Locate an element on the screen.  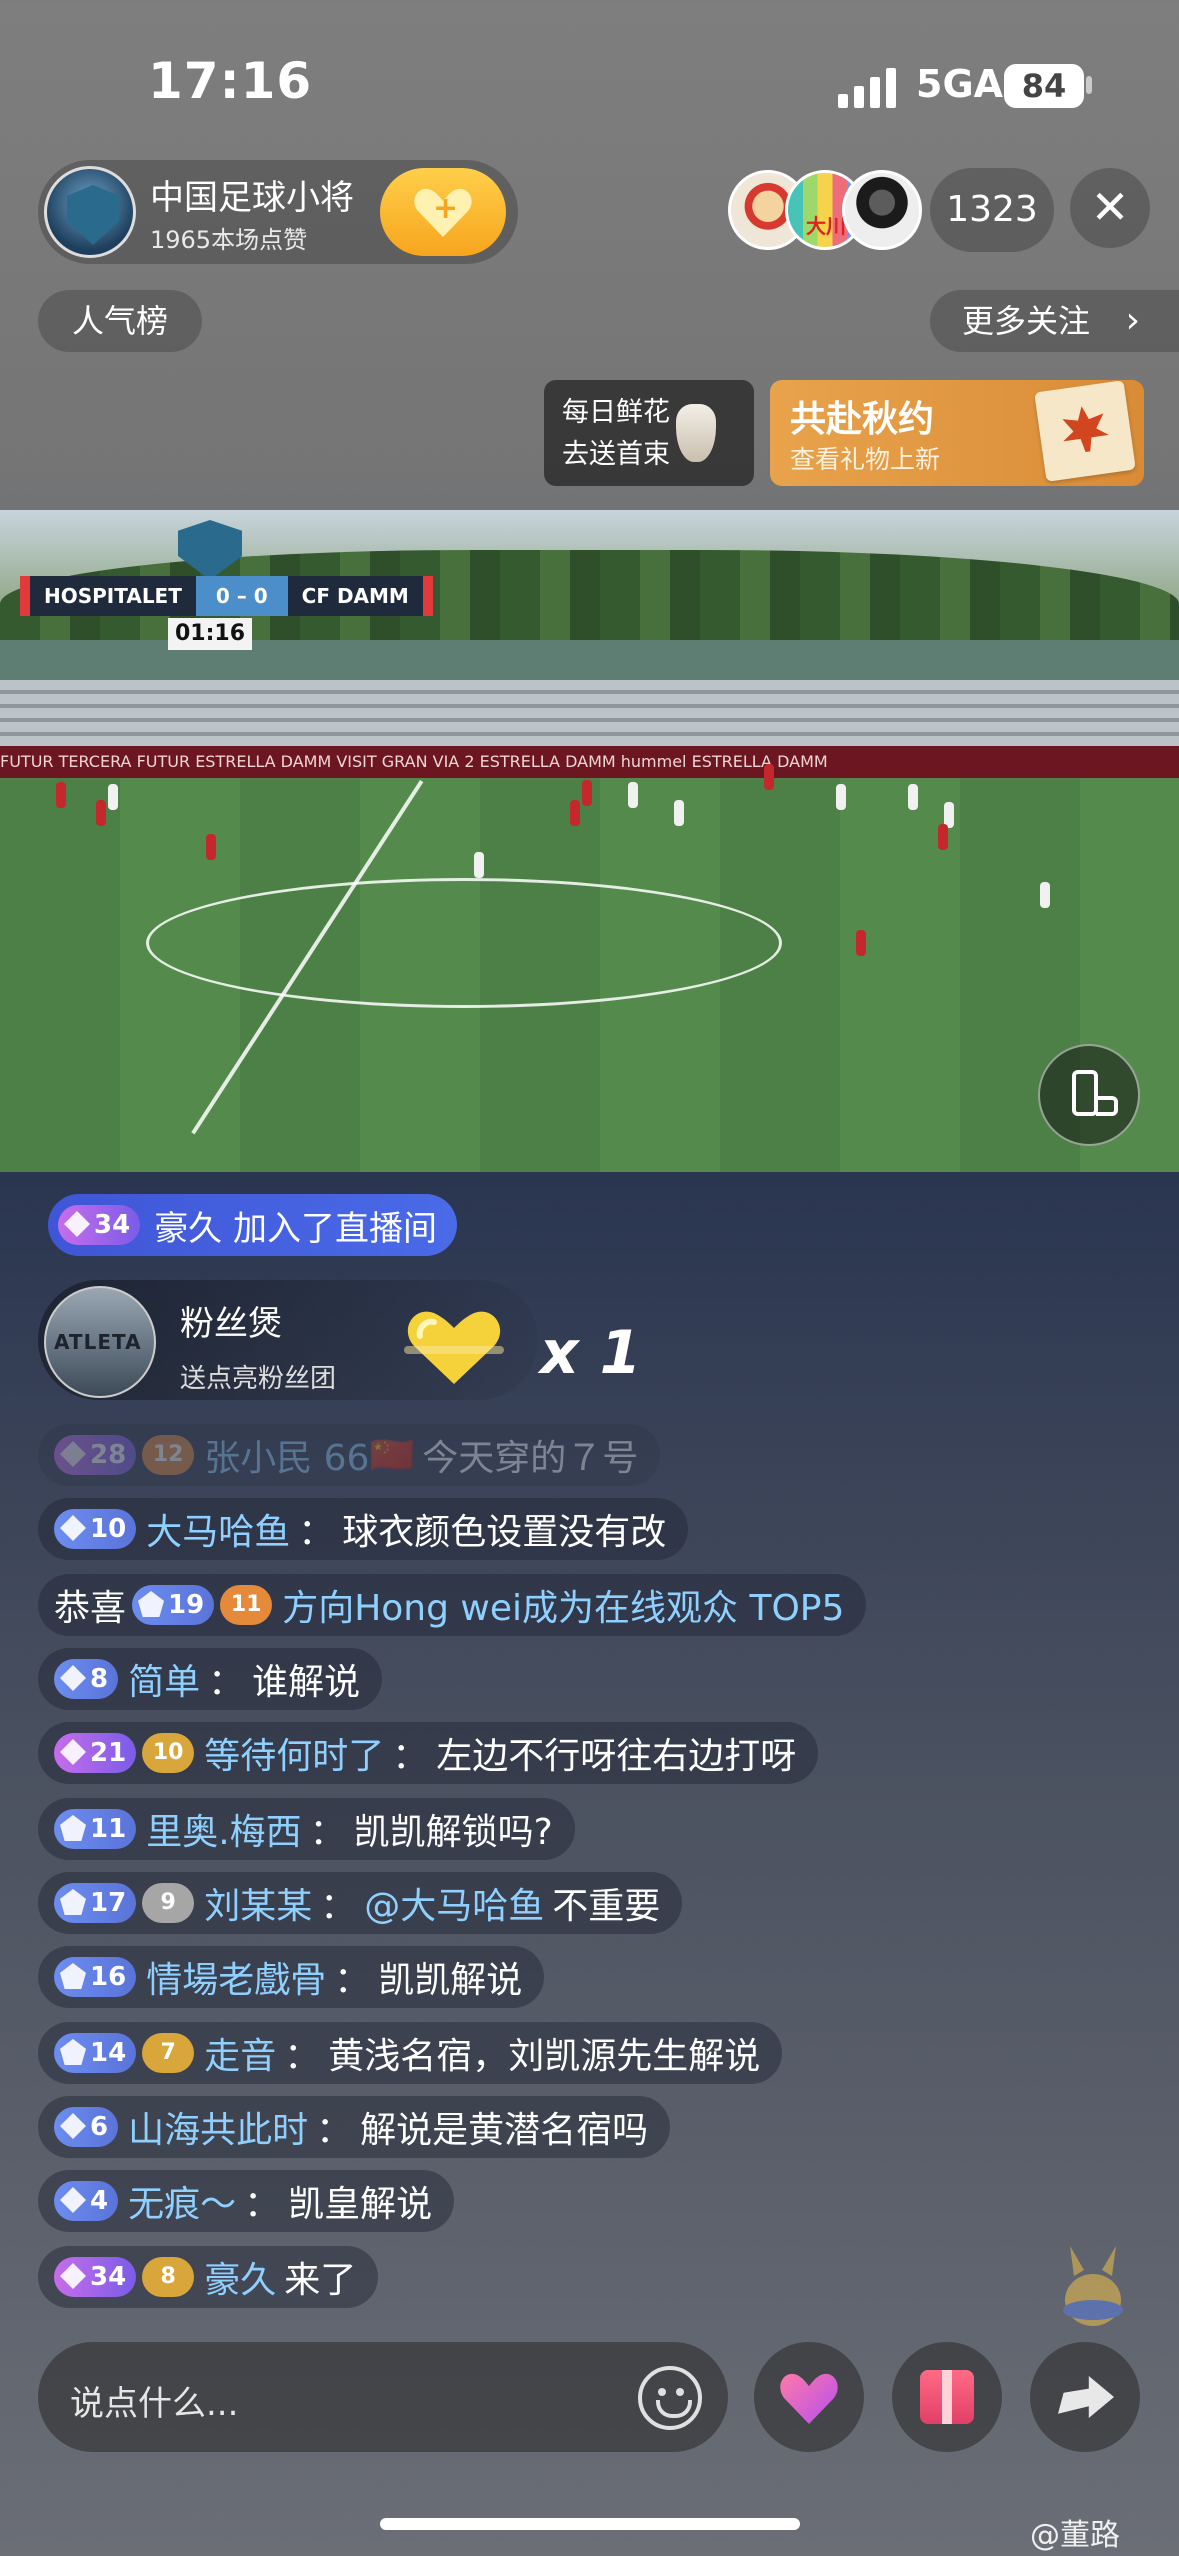
chat-username: 情場老戲骨 is located at coordinates (236, 1977).